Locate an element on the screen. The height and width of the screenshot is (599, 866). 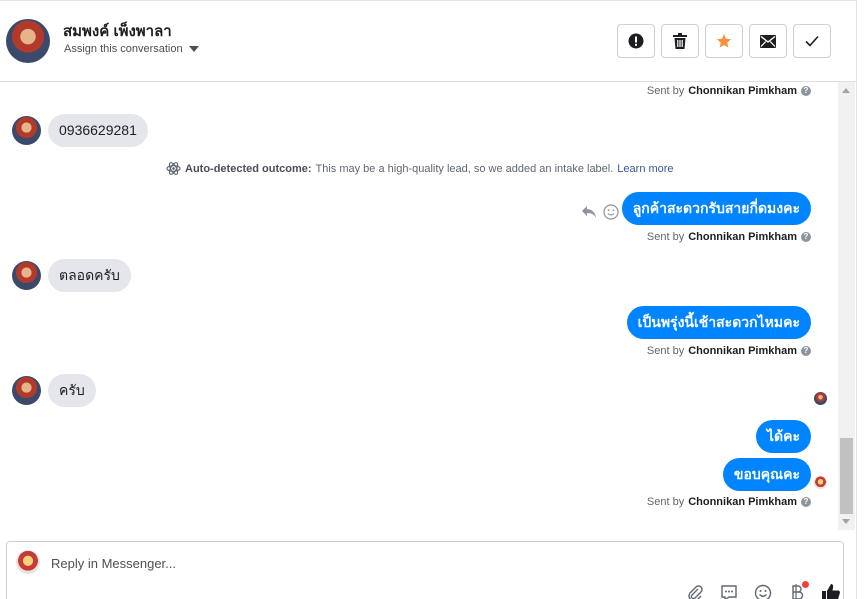
conversation-actions is located at coordinates (724, 41).